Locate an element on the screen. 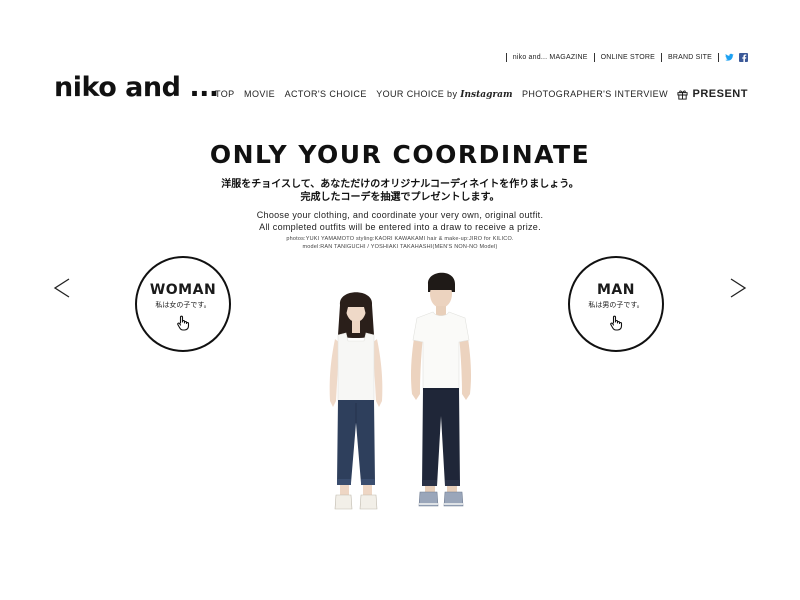  woman-label: WOMAN is located at coordinates (183, 289).